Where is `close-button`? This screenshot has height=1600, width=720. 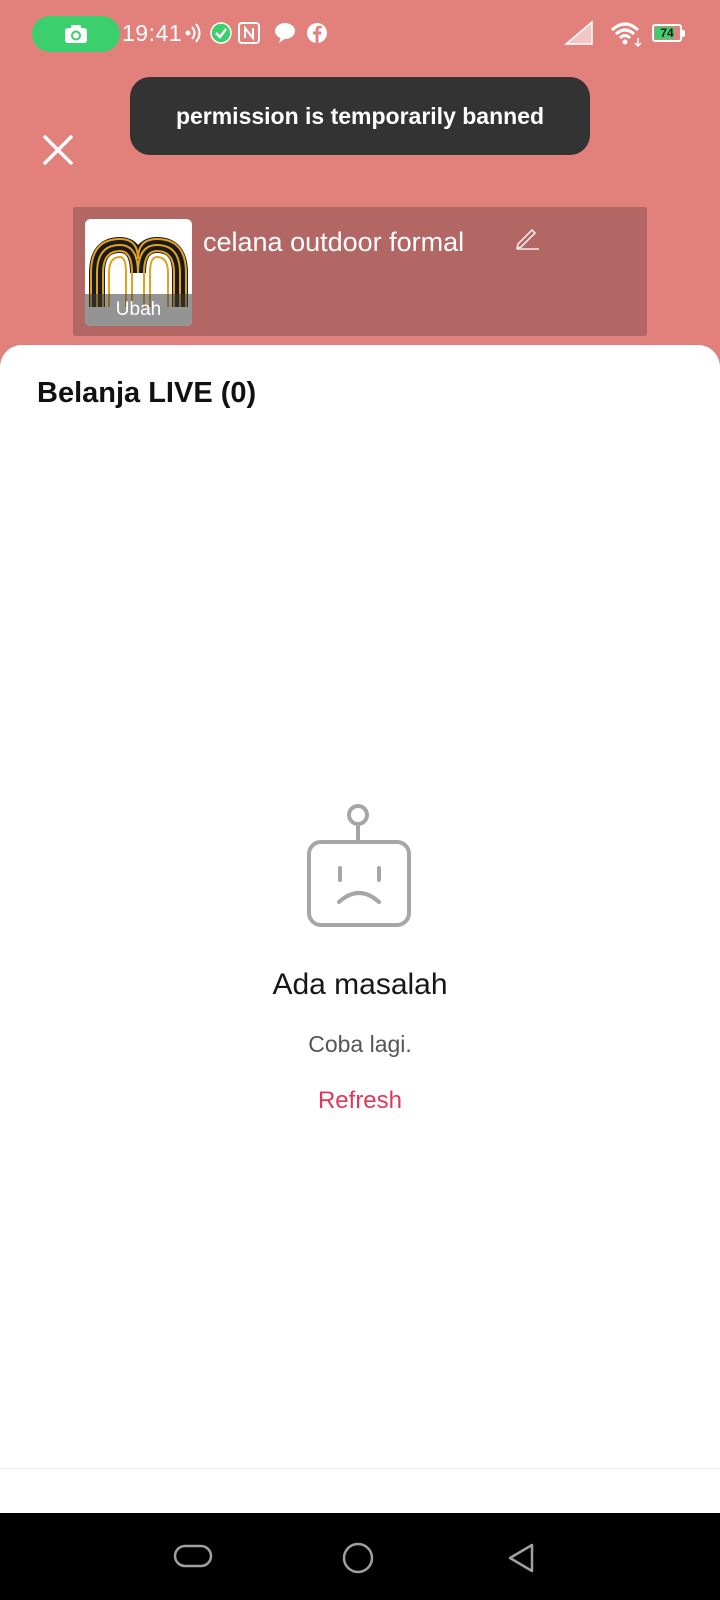 close-button is located at coordinates (58, 150).